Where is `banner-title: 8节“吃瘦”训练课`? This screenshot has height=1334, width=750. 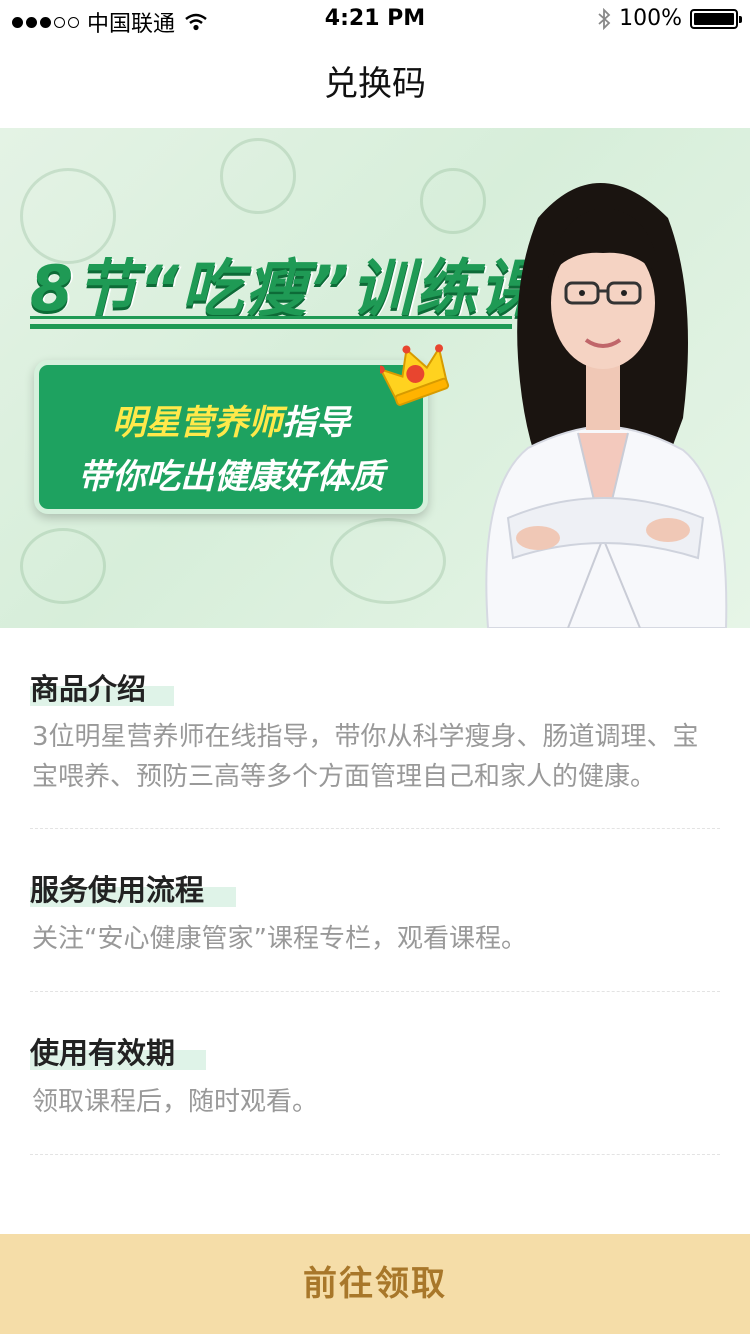
banner-title: 8节“吃瘦”训练课 is located at coordinates (287, 288).